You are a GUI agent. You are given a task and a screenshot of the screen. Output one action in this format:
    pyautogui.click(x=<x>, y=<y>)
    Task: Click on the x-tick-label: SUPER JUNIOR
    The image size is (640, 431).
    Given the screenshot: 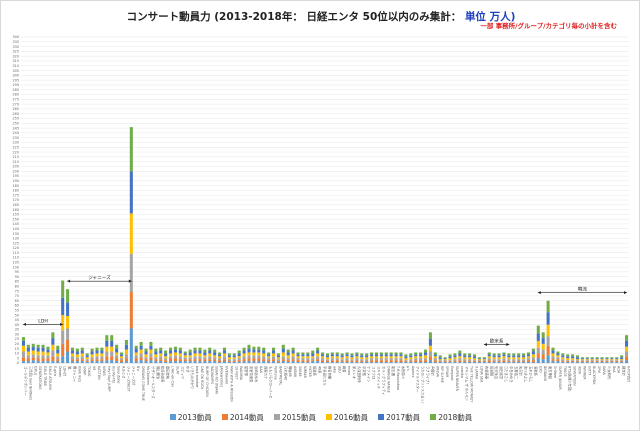 What is the action you would take?
    pyautogui.click(x=560, y=378)
    